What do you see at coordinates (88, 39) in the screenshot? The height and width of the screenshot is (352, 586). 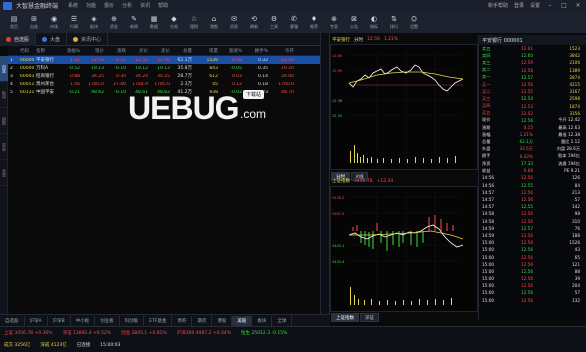 I see `tab-news: 资讯中心` at bounding box center [88, 39].